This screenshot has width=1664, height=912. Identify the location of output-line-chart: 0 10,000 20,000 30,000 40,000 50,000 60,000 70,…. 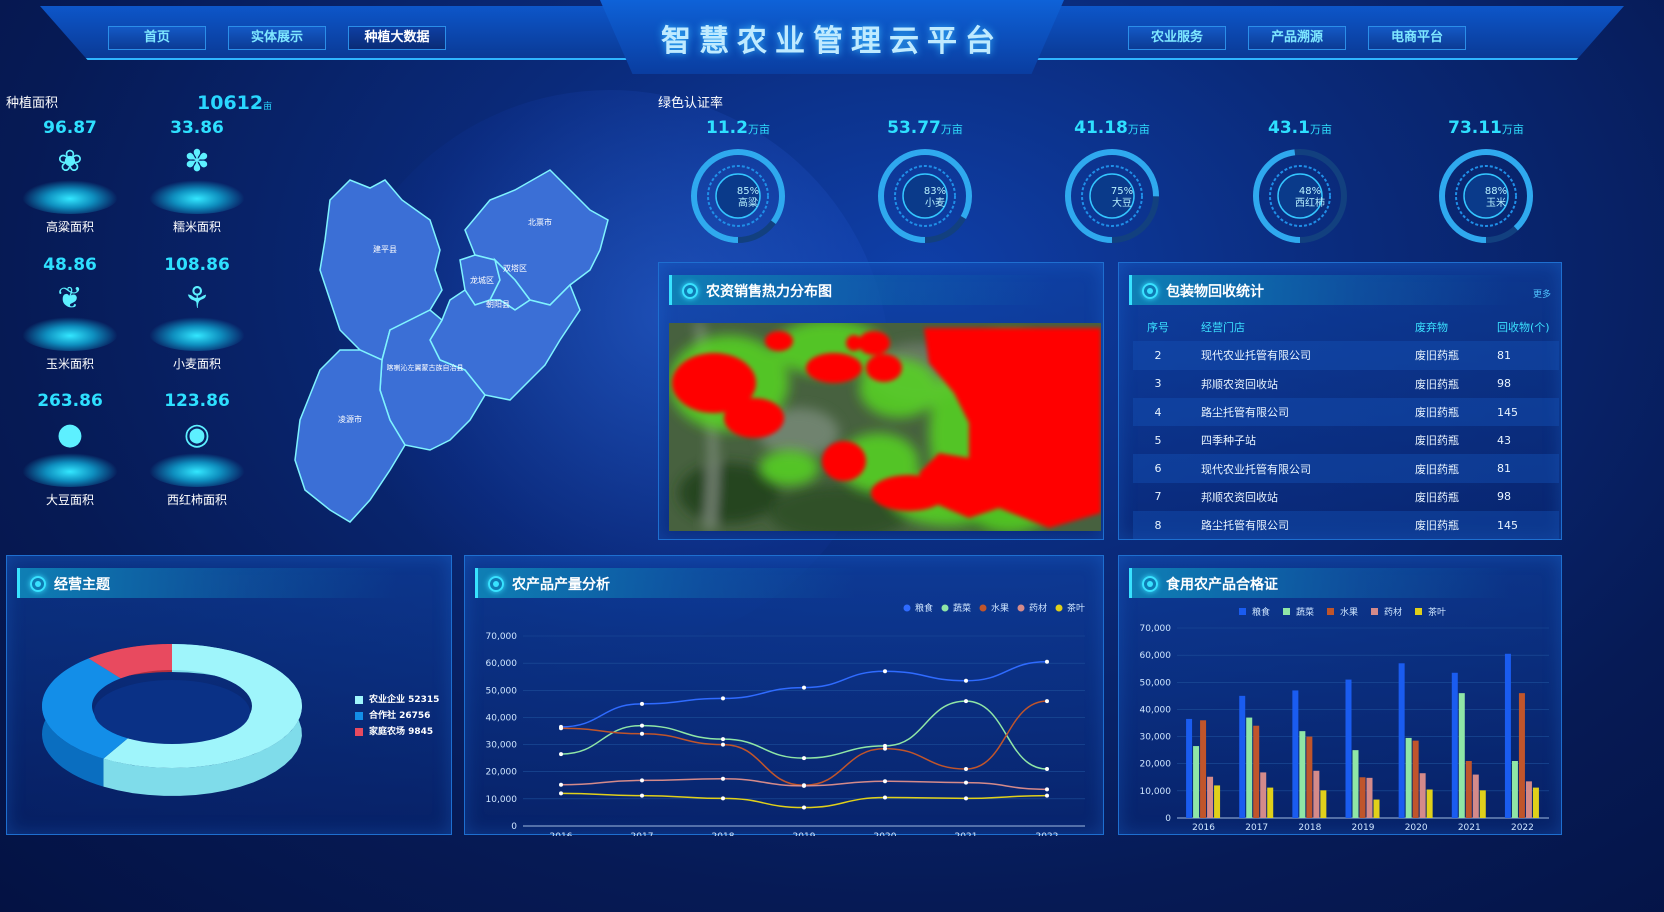
(785, 716).